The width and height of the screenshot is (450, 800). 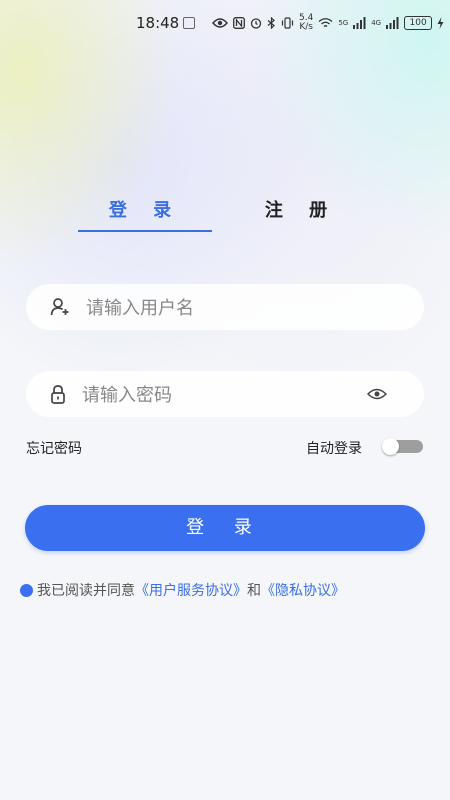 I want to click on user-agreement-link: 《用户服务协议》, so click(x=191, y=590).